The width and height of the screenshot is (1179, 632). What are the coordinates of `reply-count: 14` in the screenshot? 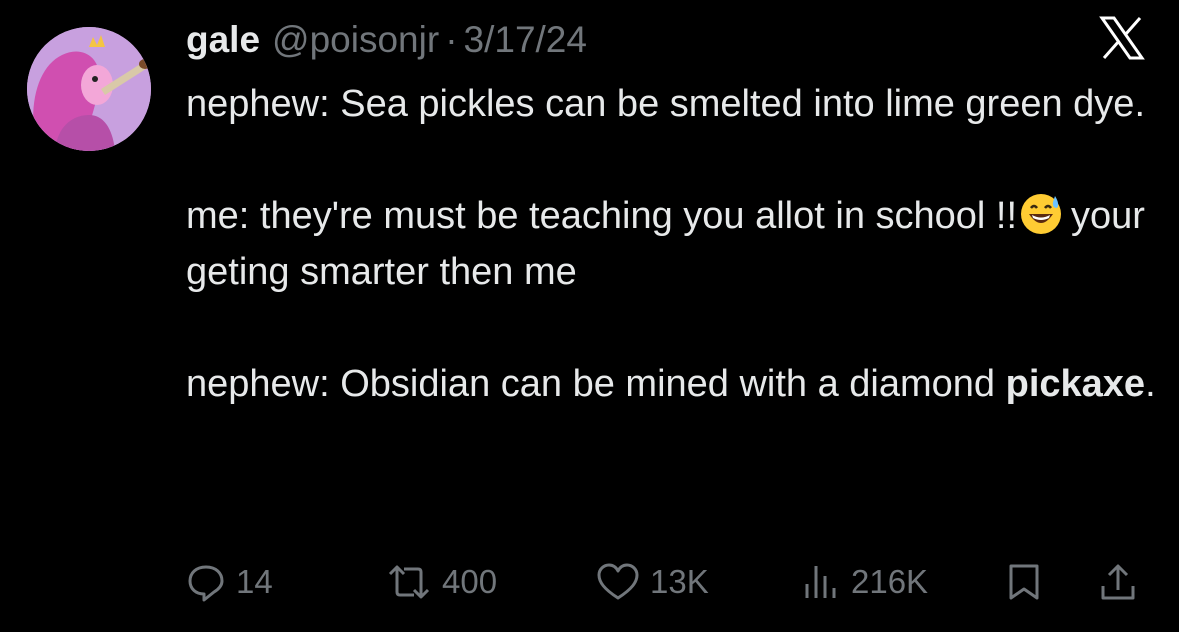 It's located at (254, 581).